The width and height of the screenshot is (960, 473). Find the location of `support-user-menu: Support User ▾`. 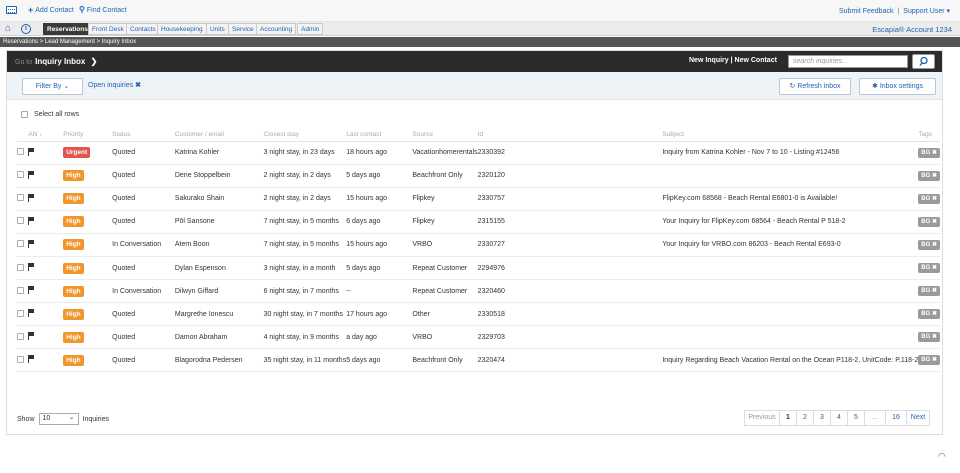

support-user-menu: Support User ▾ is located at coordinates (926, 11).